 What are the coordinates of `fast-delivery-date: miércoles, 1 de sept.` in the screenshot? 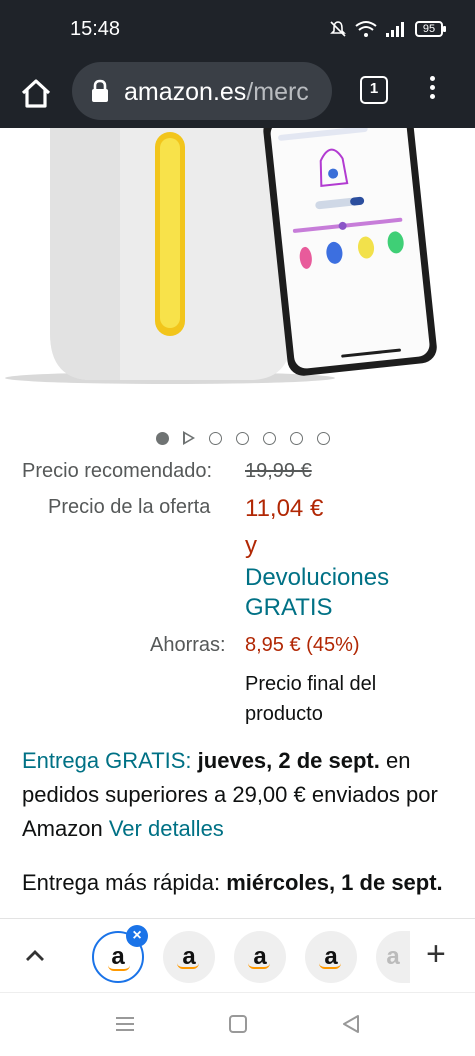 It's located at (334, 882).